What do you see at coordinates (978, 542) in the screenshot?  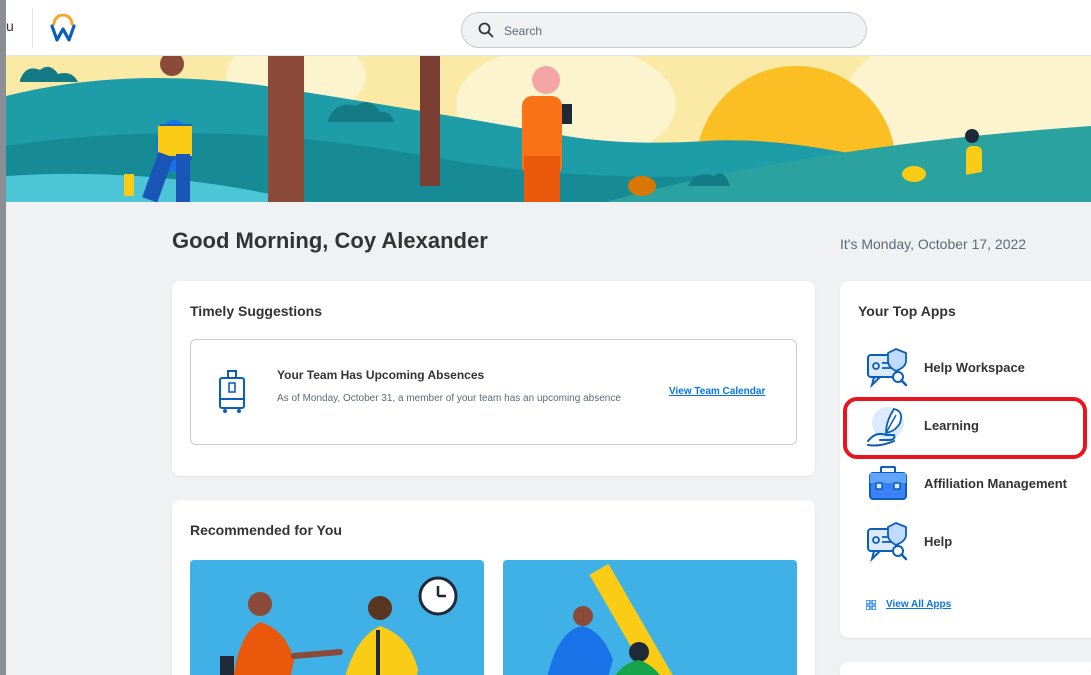 I see `app-help: Help` at bounding box center [978, 542].